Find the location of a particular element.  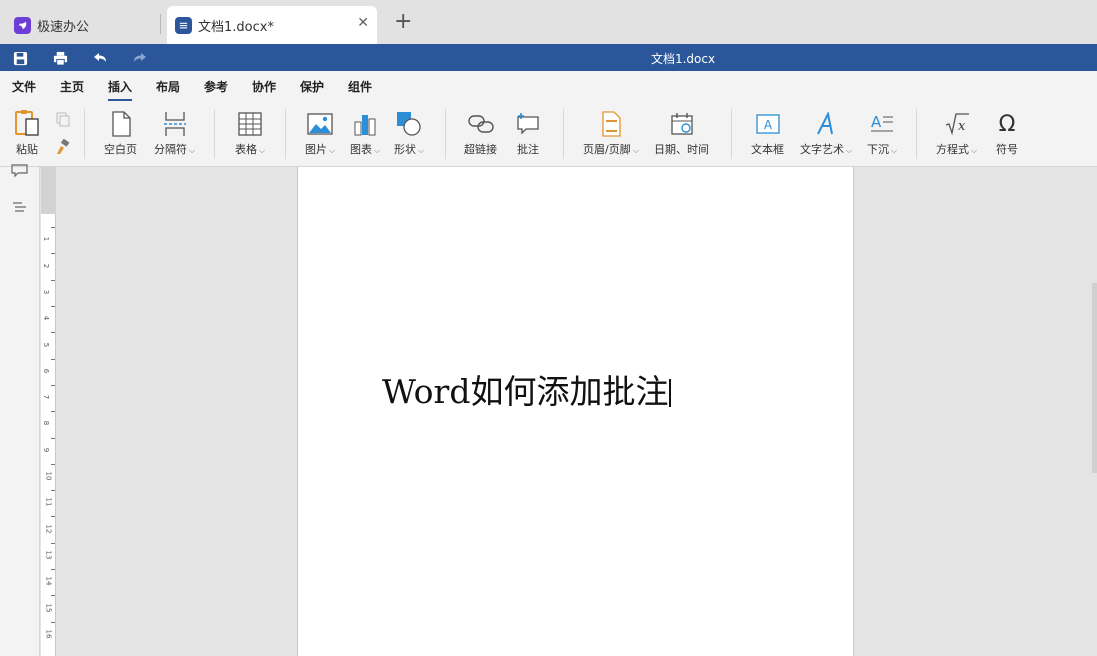

vertical-ruler: 1 2 3 4 5 6 7 8 9 10 11 12 13 14 15 16 is located at coordinates (48, 411).